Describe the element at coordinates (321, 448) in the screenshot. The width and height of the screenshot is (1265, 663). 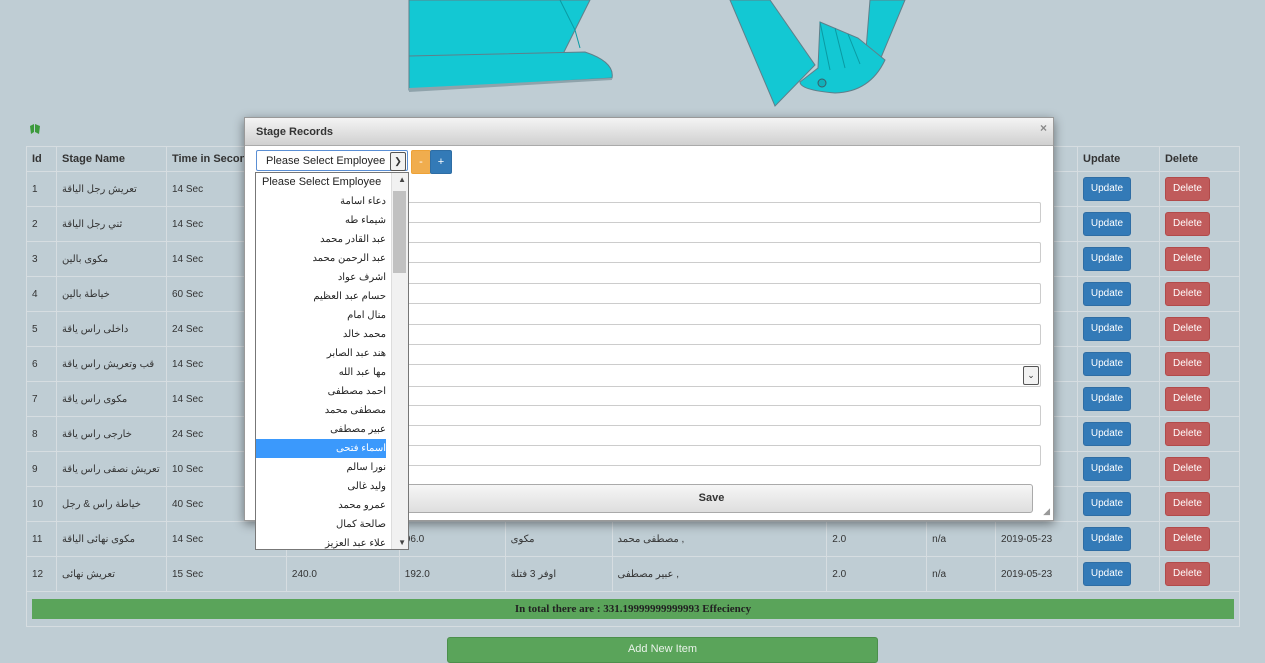
I see `dropdown-option: اسماء فتحى` at that location.